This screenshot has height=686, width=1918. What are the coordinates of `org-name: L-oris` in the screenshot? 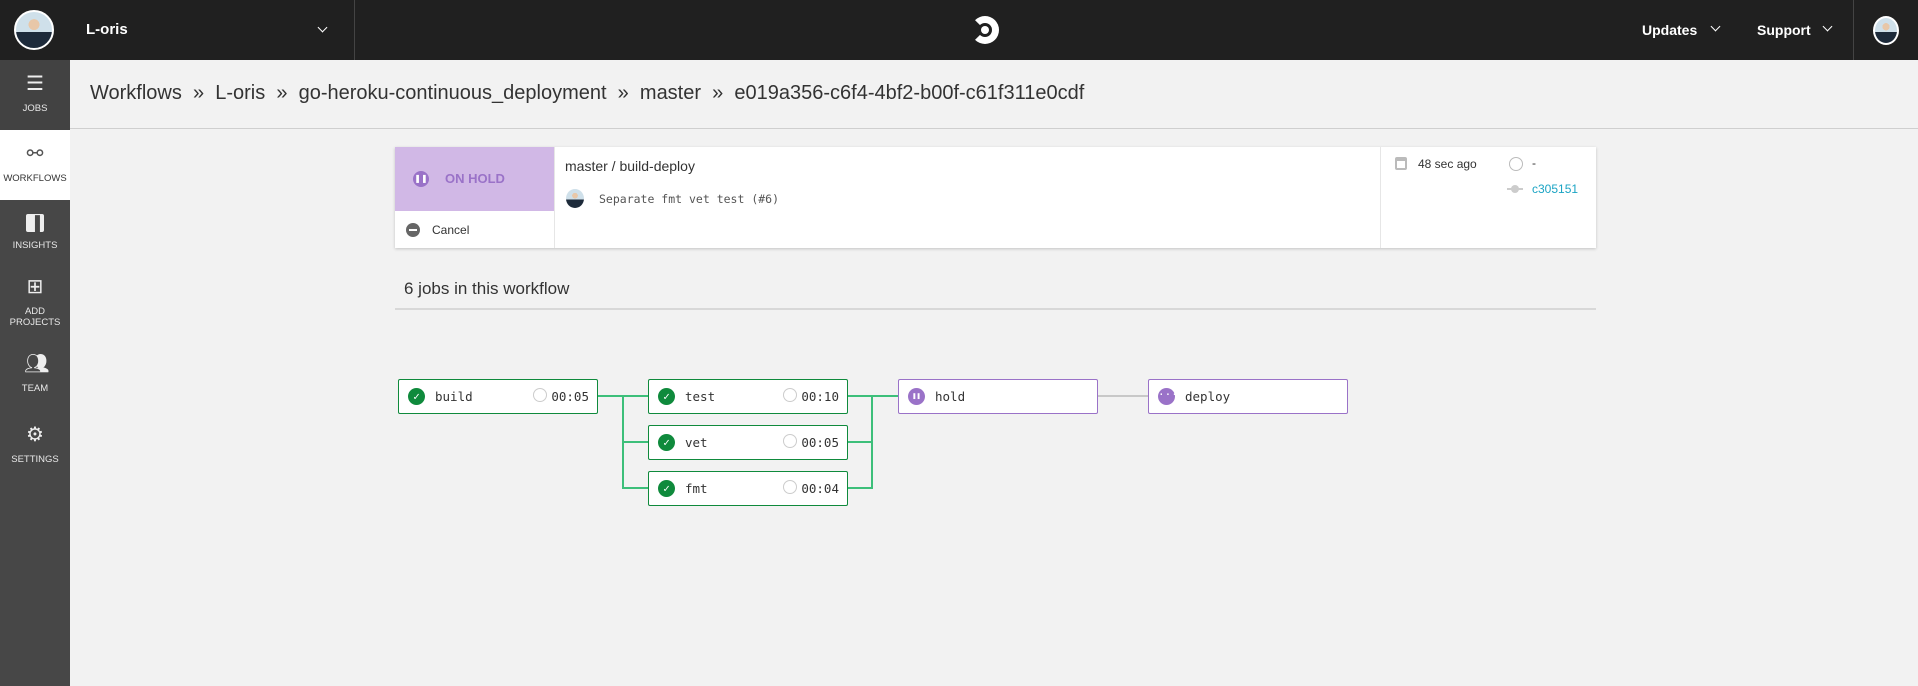 It's located at (107, 29).